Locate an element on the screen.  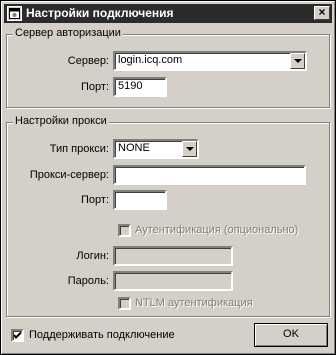
checkmark-icon is located at coordinates (17, 335).